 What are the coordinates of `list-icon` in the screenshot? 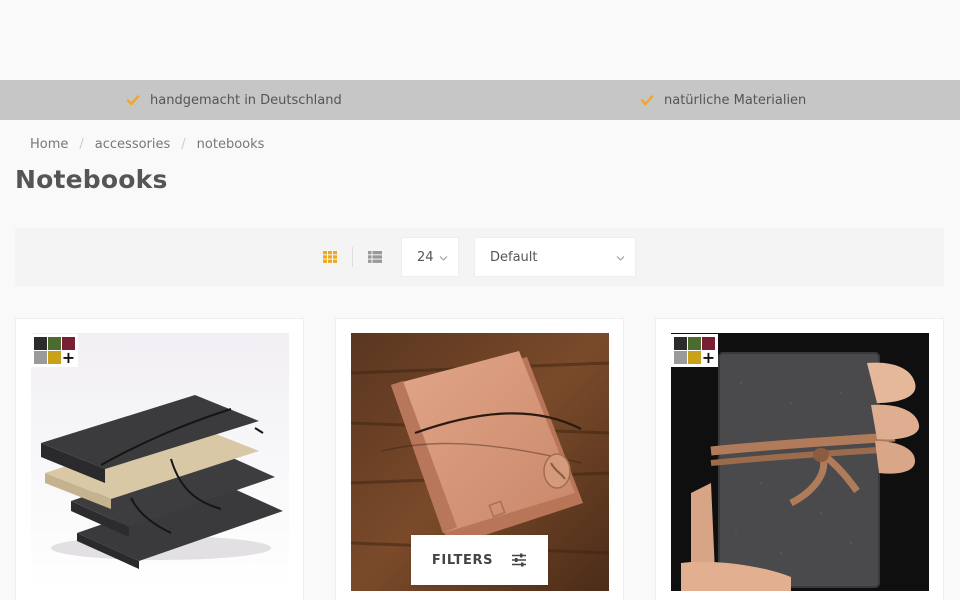 It's located at (375, 257).